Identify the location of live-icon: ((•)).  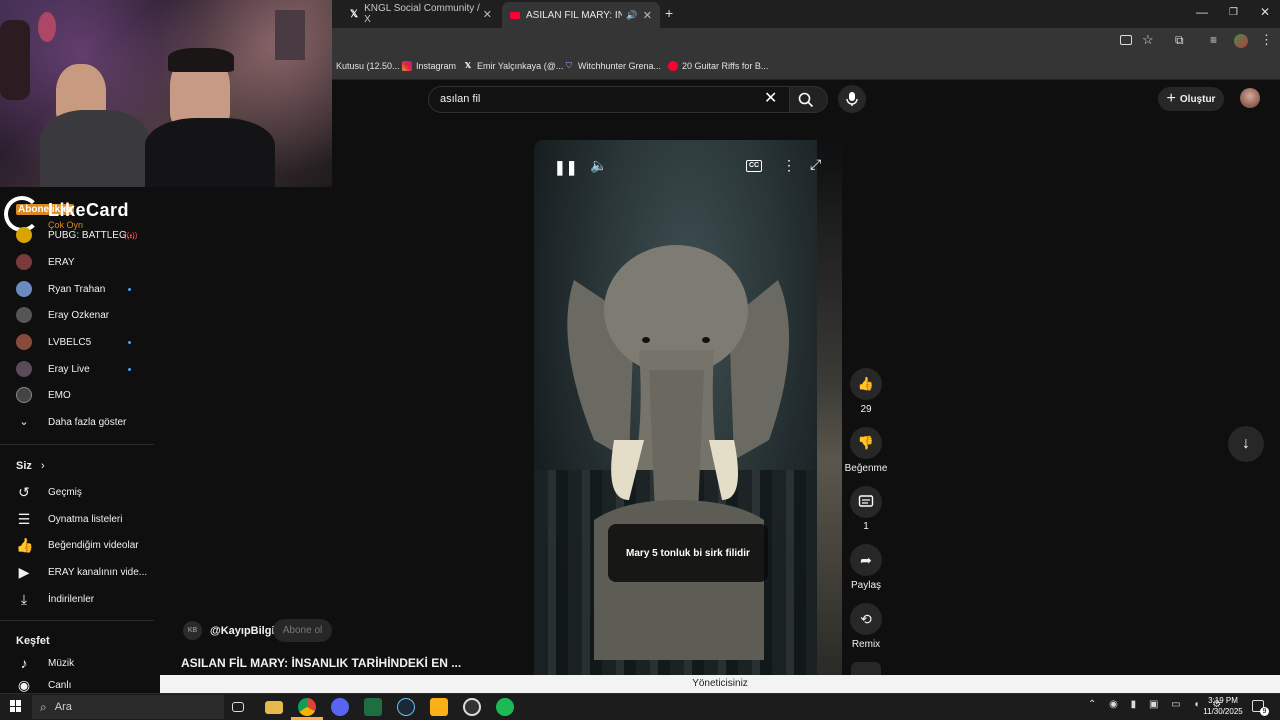
(131, 235).